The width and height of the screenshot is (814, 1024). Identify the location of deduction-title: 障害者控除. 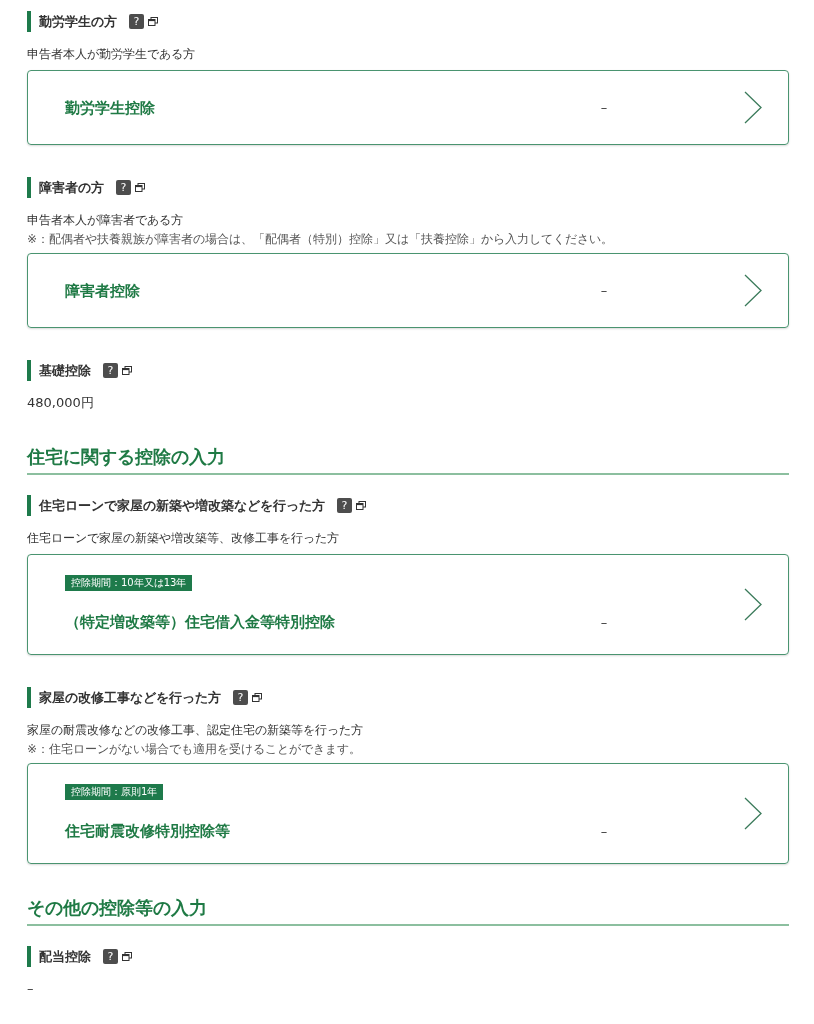
(102, 291).